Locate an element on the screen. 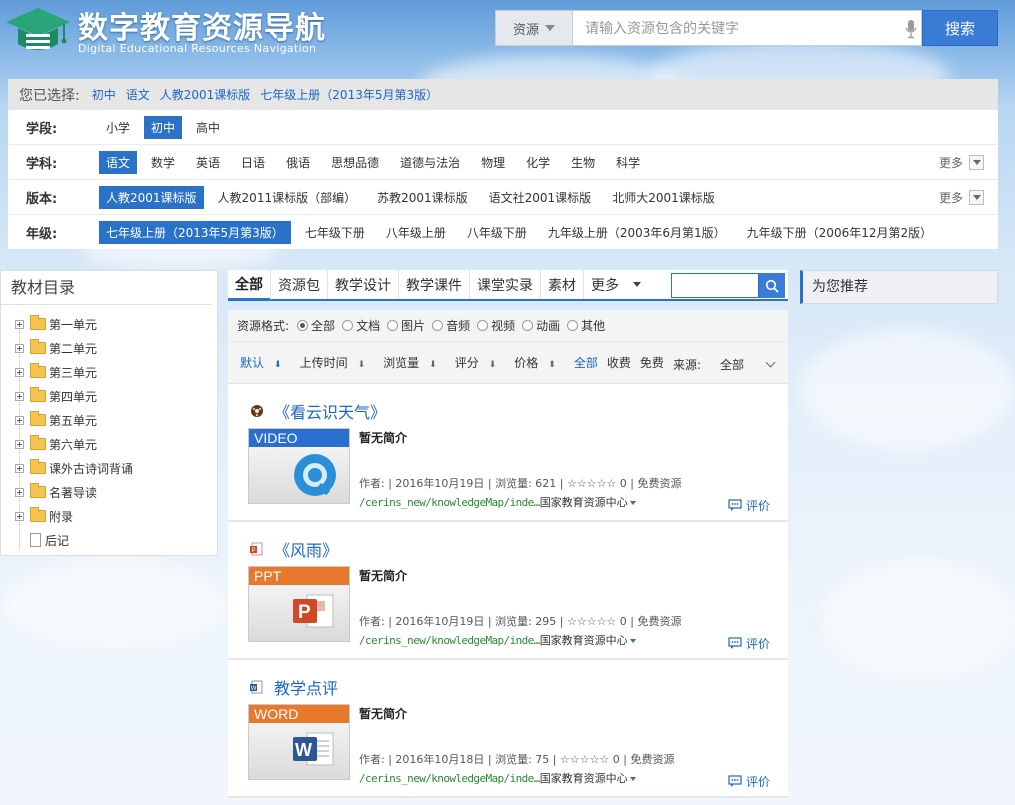  tree-node: 第五单元 is located at coordinates (109, 420).